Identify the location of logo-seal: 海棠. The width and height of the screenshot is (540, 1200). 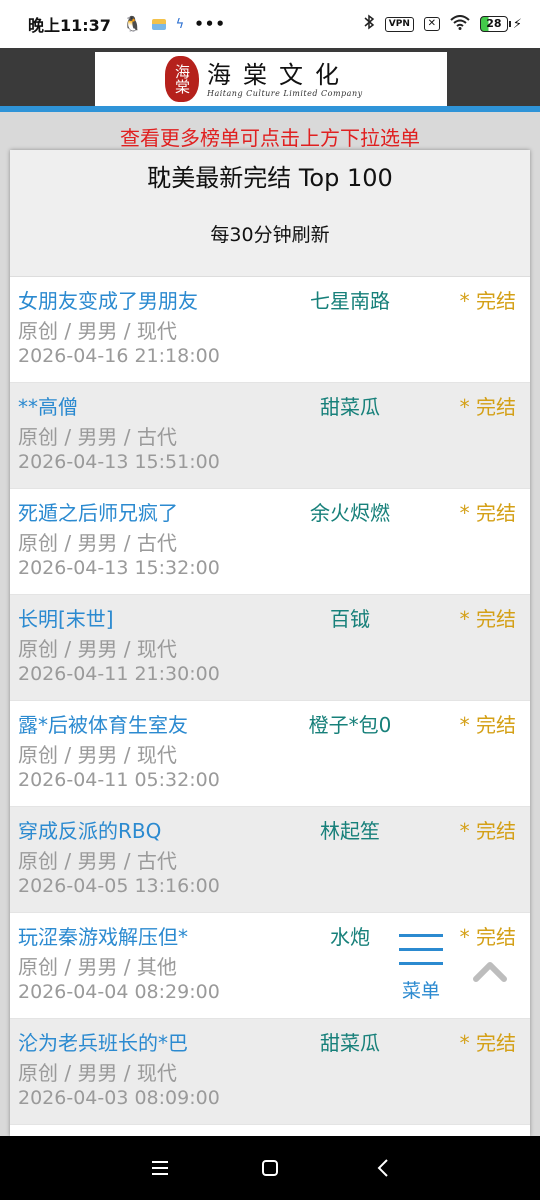
(182, 79).